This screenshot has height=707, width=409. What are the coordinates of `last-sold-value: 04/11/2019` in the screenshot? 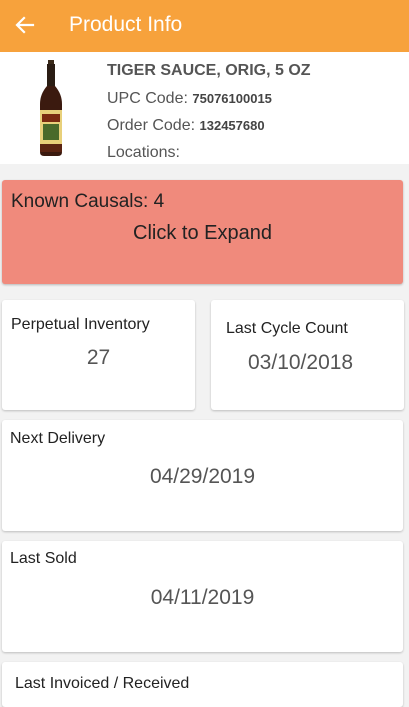 It's located at (202, 597).